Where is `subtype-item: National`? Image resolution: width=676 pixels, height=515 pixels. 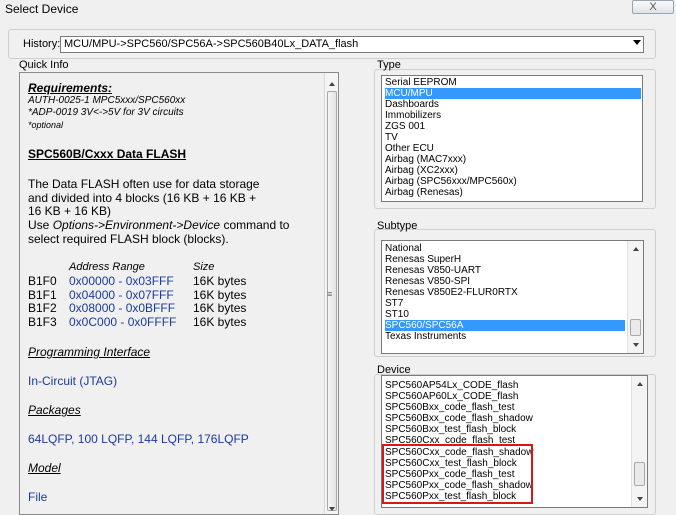 subtype-item: National is located at coordinates (403, 248).